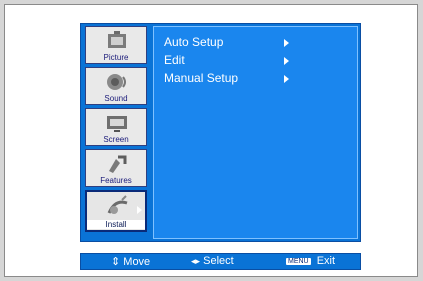 The image size is (423, 281). I want to click on menu-item-edit: Edit, so click(174, 61).